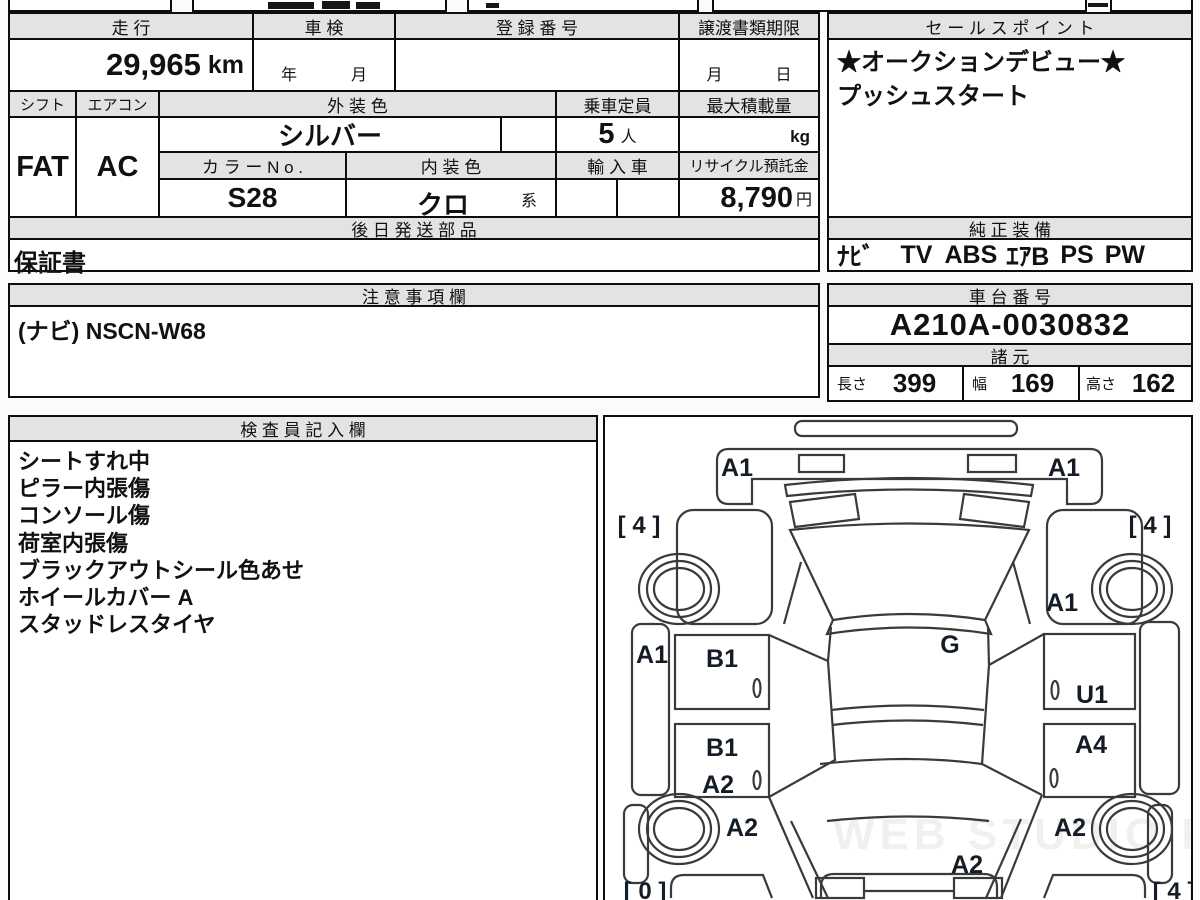  What do you see at coordinates (1032, 383) in the screenshot?
I see `spec-width-value: 169` at bounding box center [1032, 383].